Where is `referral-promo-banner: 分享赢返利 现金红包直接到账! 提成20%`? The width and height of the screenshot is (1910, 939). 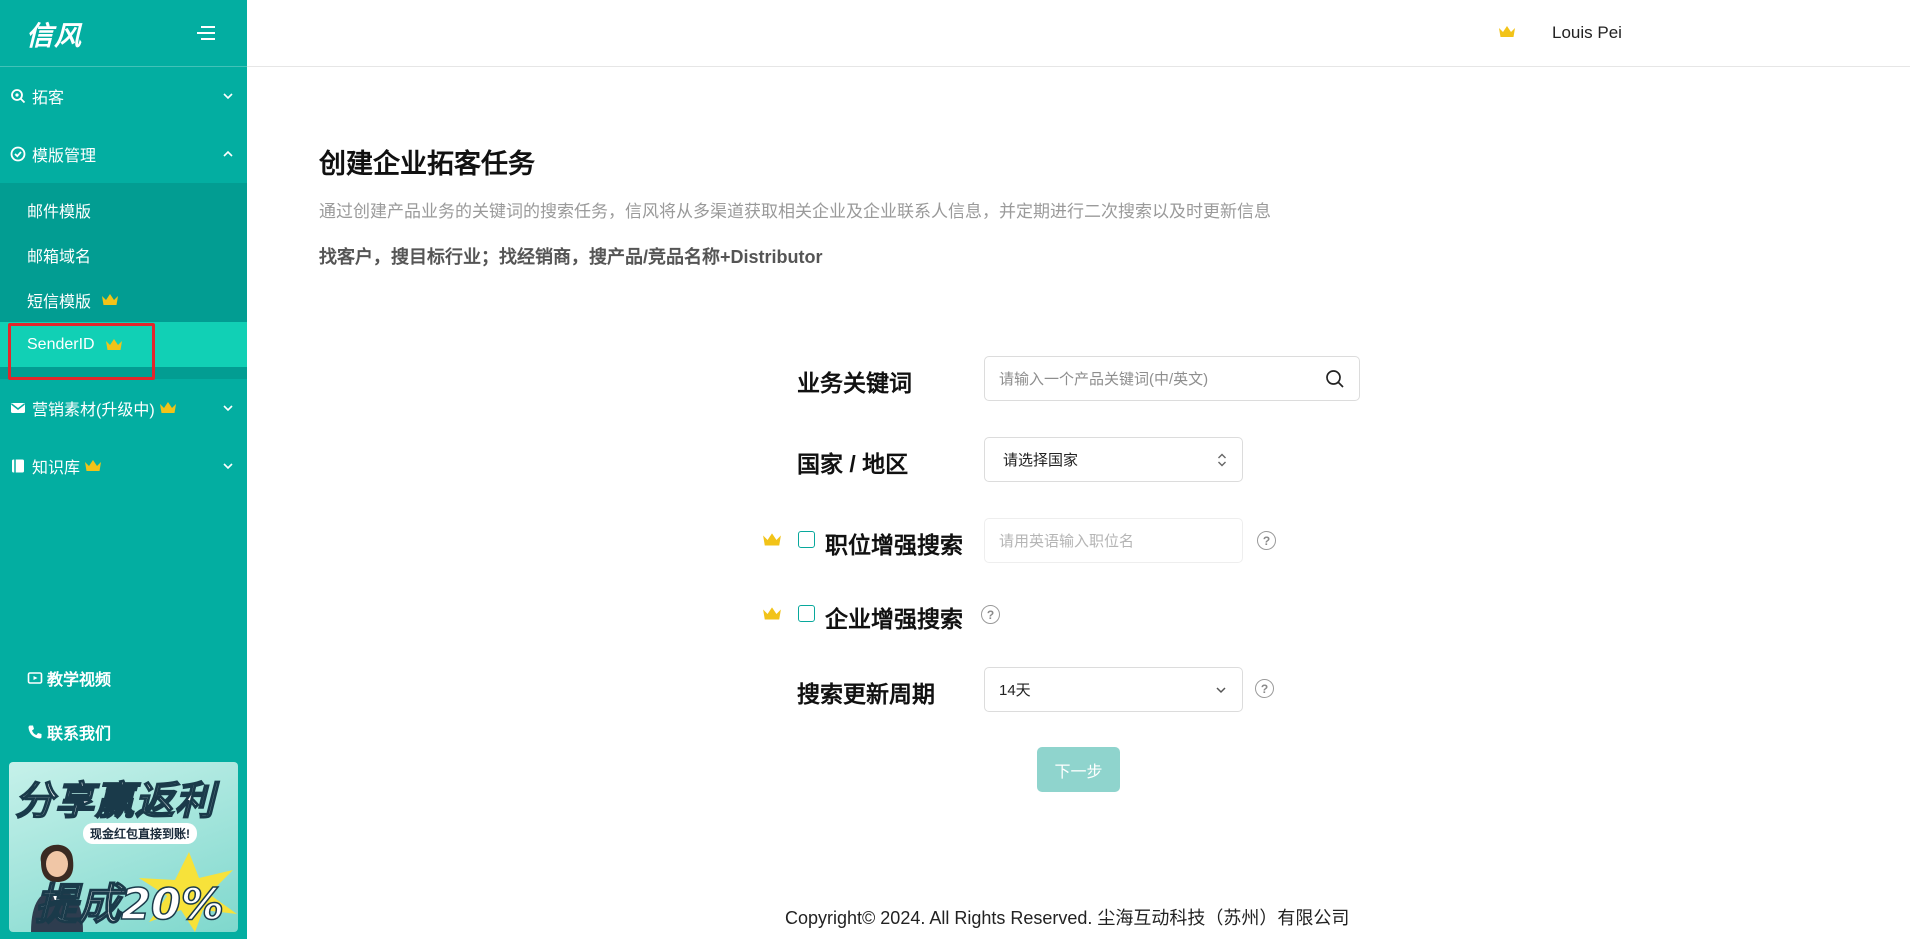 referral-promo-banner: 分享赢返利 现金红包直接到账! 提成20% is located at coordinates (123, 847).